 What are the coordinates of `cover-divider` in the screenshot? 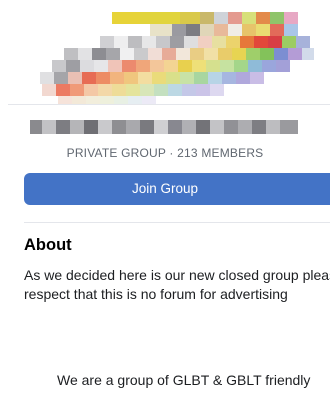 It's located at (169, 104).